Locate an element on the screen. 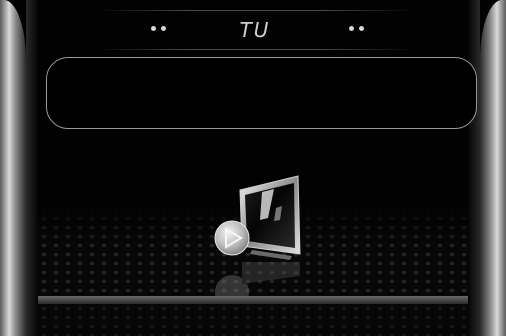 The width and height of the screenshot is (506, 336). left-bezel is located at coordinates (13, 168).